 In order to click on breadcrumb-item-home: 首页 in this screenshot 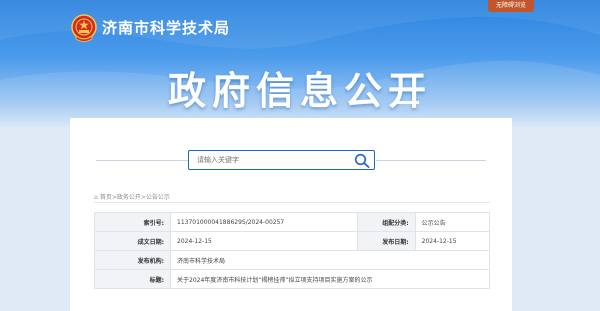, I will do `click(106, 197)`.